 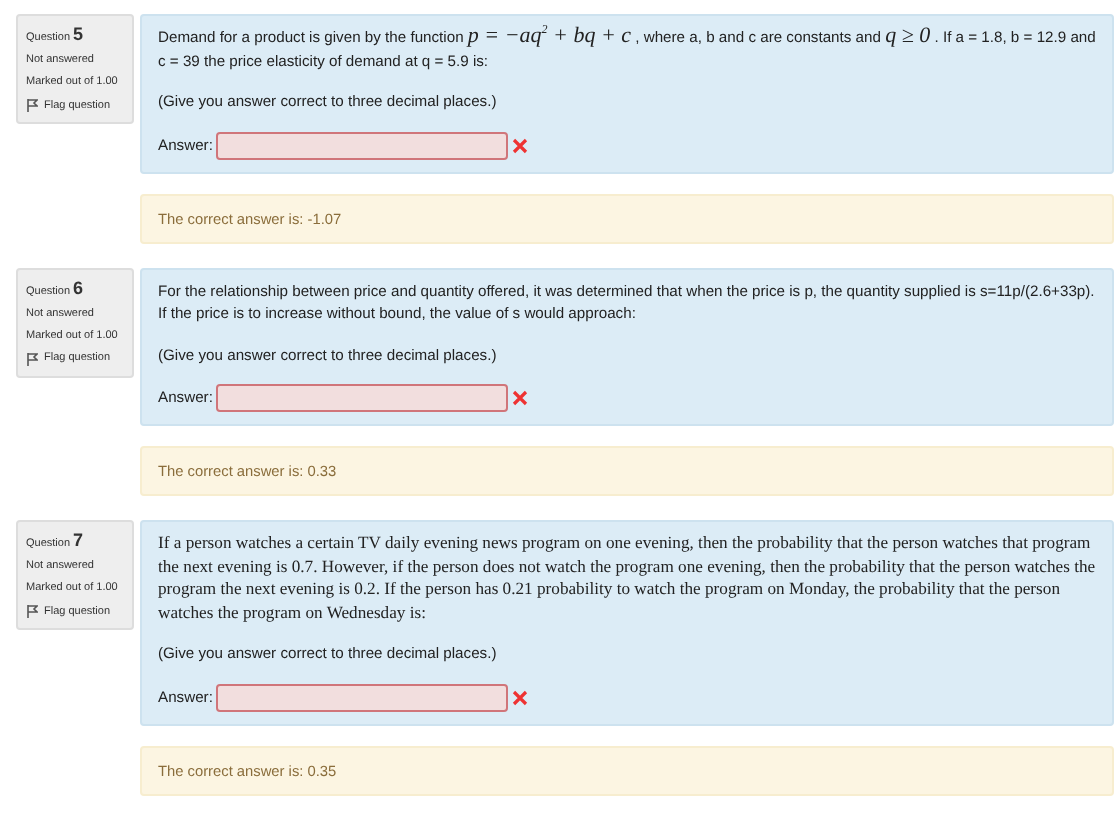 What do you see at coordinates (627, 578) in the screenshot?
I see `question-text: If a person watches a certain TV daily evening news program on one evening, then the probability that the person watches that program the next evening is 0.7. However, if the person does not watch the program one evening, then the probability that the person watches the program the next evening is 0.2. If the person has 0.21 probability to watch the program on Monday, the probability that the person watches the program on Wednesday is:` at bounding box center [627, 578].